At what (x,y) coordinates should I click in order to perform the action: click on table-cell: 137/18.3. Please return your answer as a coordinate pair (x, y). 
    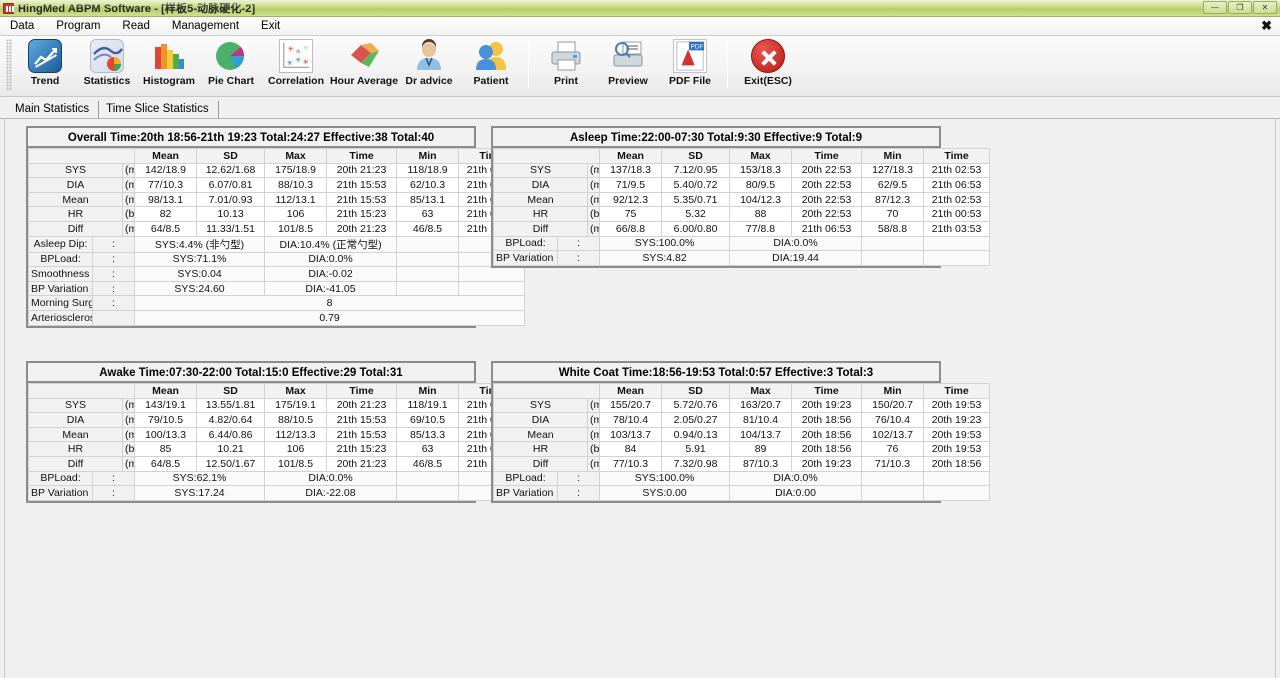
    Looking at the image, I should click on (631, 170).